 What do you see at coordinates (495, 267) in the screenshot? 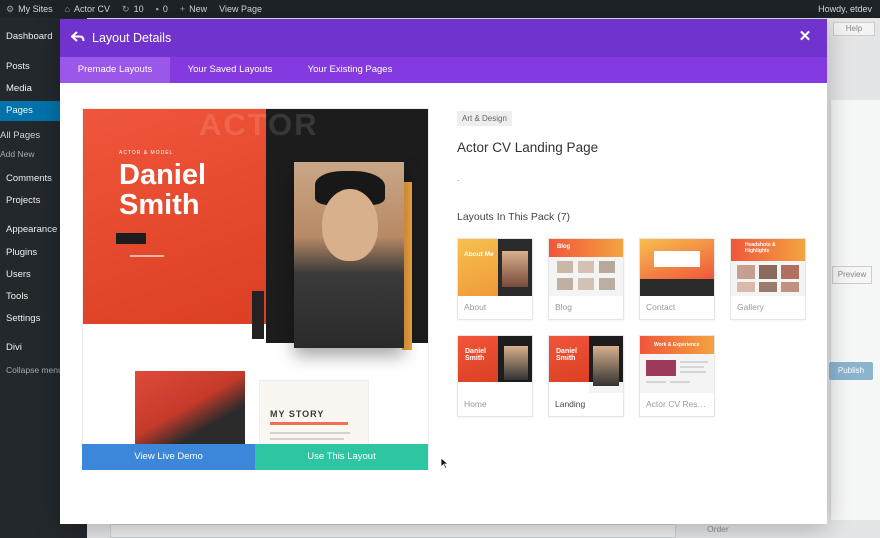
I see `layout-thumbnail: About Me` at bounding box center [495, 267].